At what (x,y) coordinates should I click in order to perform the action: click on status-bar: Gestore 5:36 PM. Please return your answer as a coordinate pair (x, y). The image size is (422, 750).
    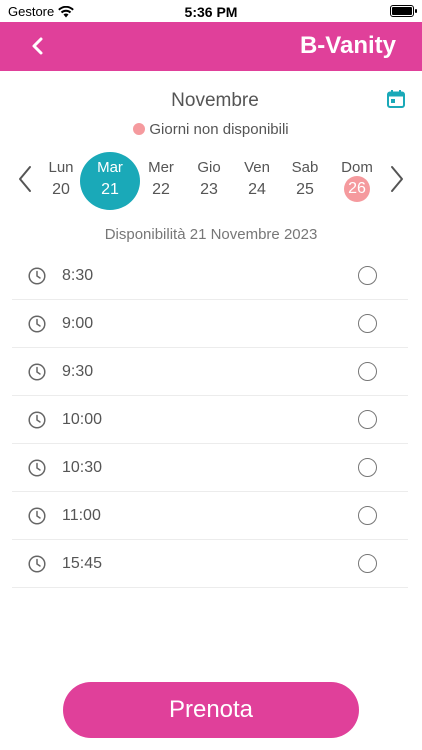
    Looking at the image, I should click on (211, 11).